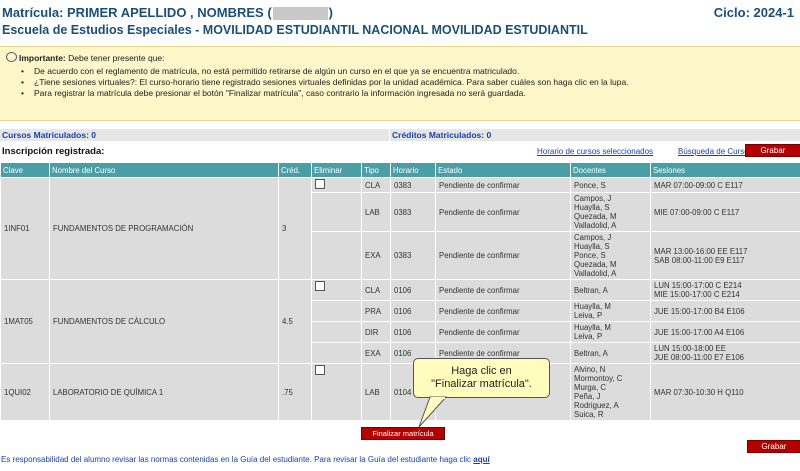 This screenshot has height=471, width=800. I want to click on col-estado: Estado, so click(503, 170).